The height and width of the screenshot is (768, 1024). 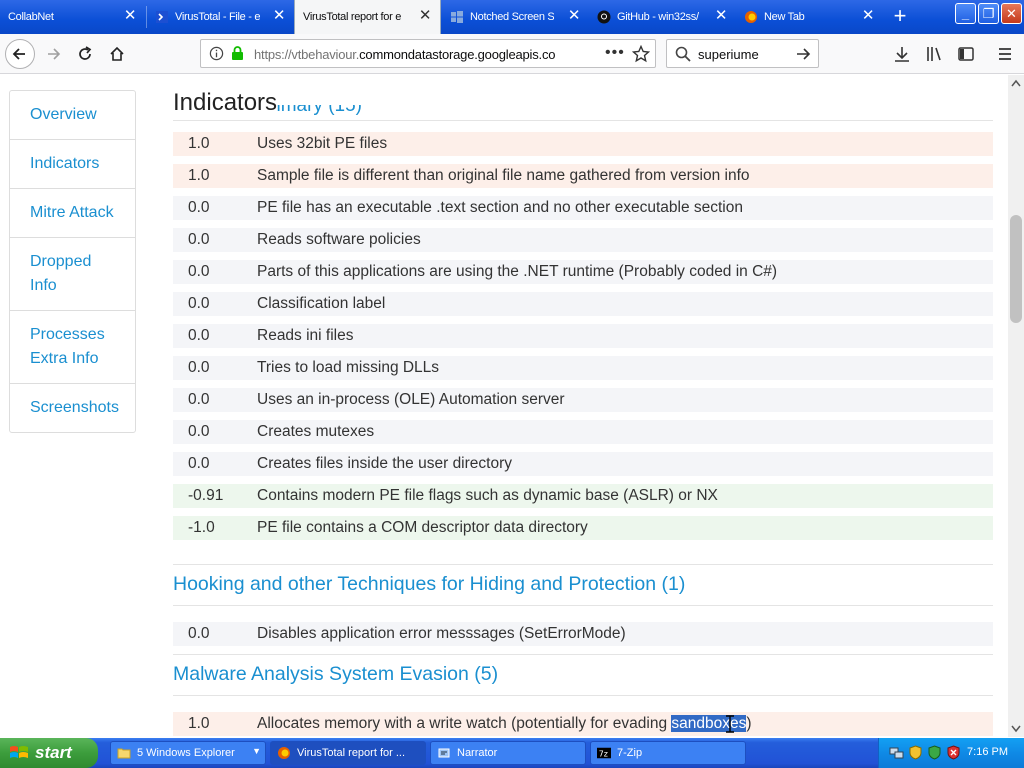 I want to click on tab-notched-screen: Notched Screen S ✕, so click(x=515, y=17).